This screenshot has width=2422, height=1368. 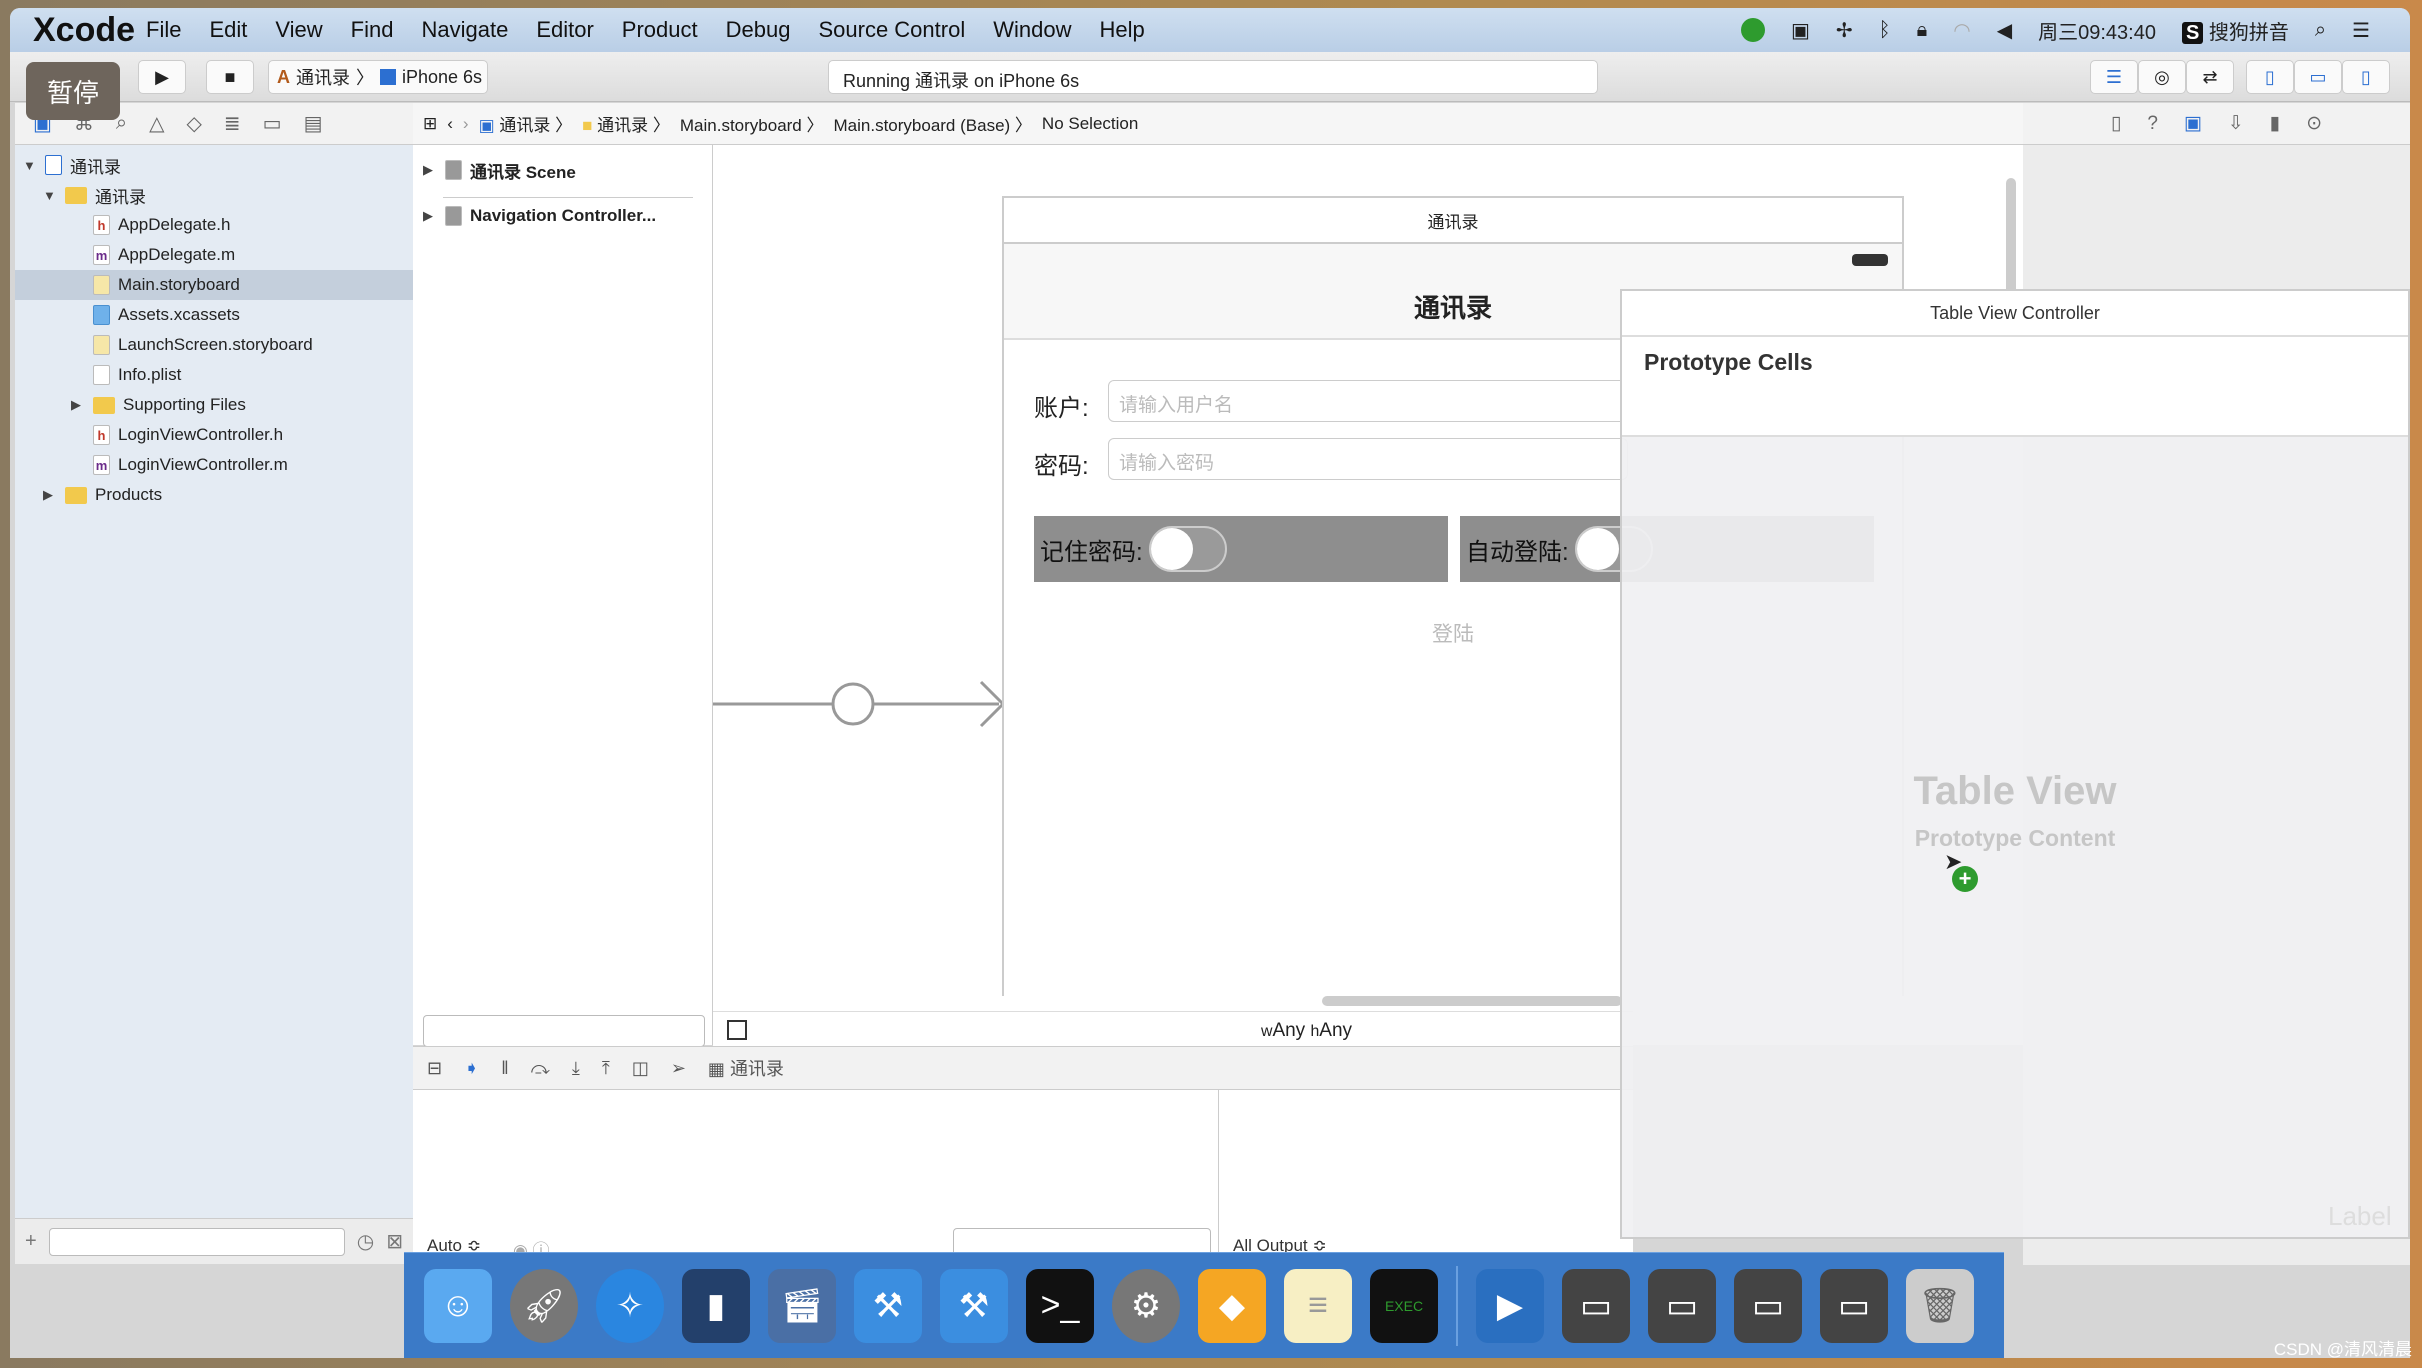 What do you see at coordinates (1121, 30) in the screenshot?
I see `menu-help: Help` at bounding box center [1121, 30].